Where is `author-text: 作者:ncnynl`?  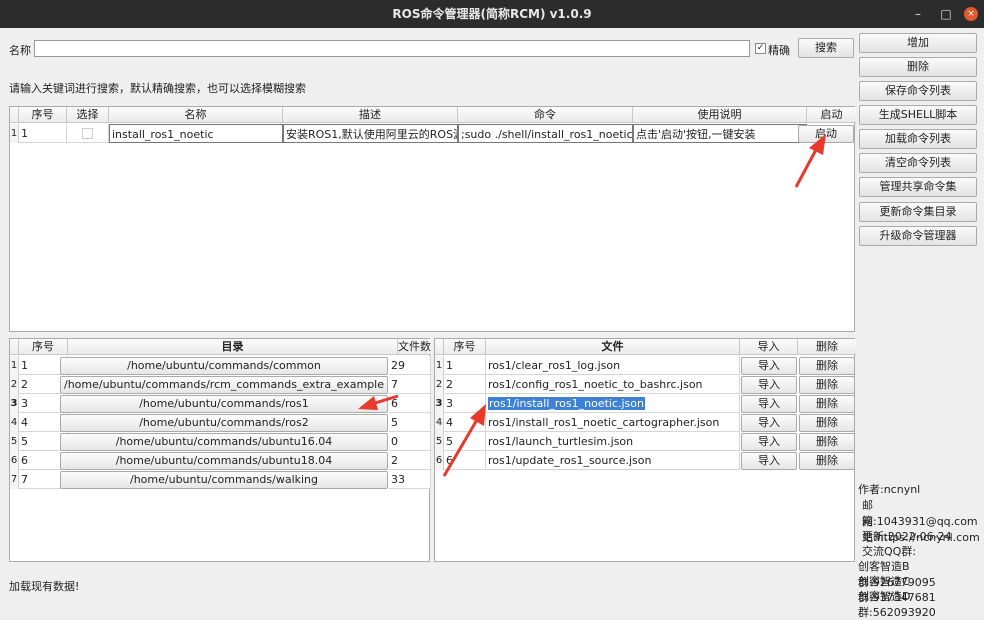 author-text: 作者:ncnynl is located at coordinates (889, 489).